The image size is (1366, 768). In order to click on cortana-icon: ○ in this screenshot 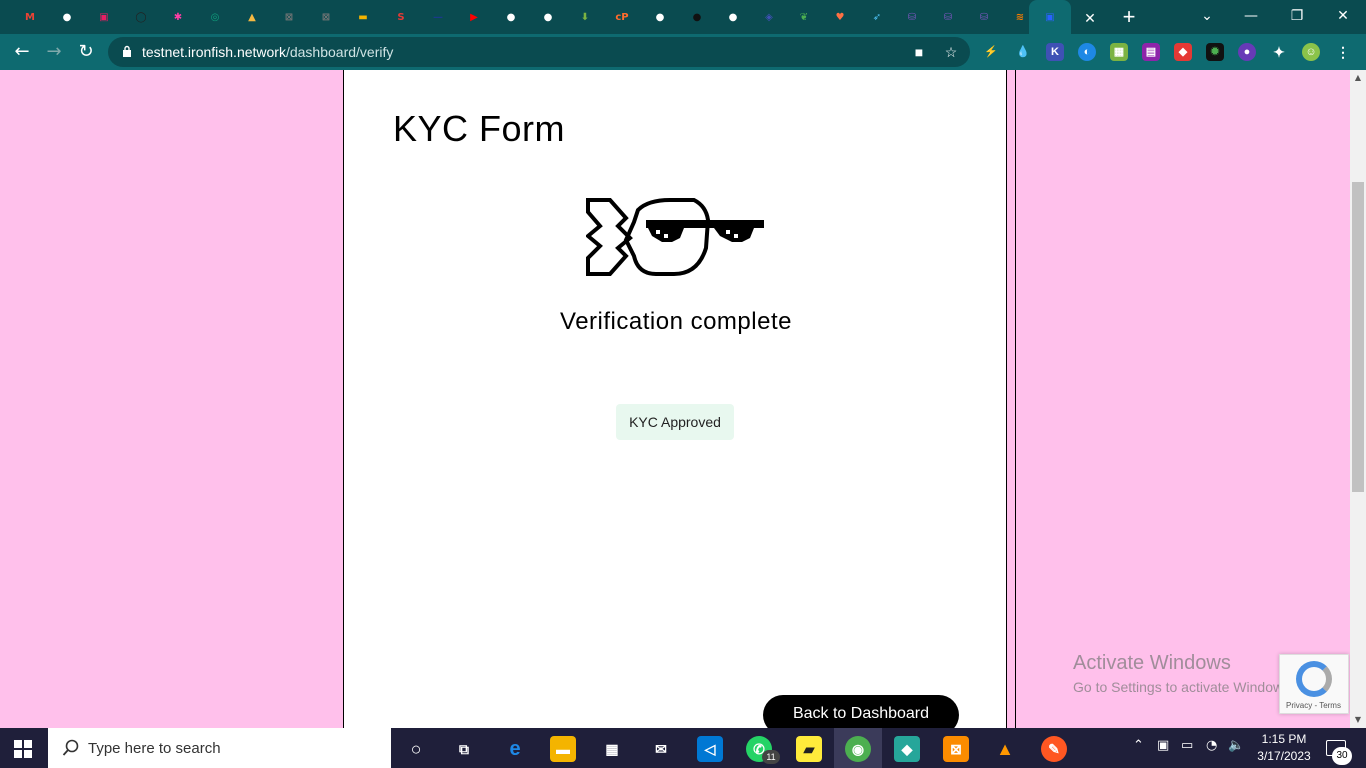, I will do `click(416, 749)`.